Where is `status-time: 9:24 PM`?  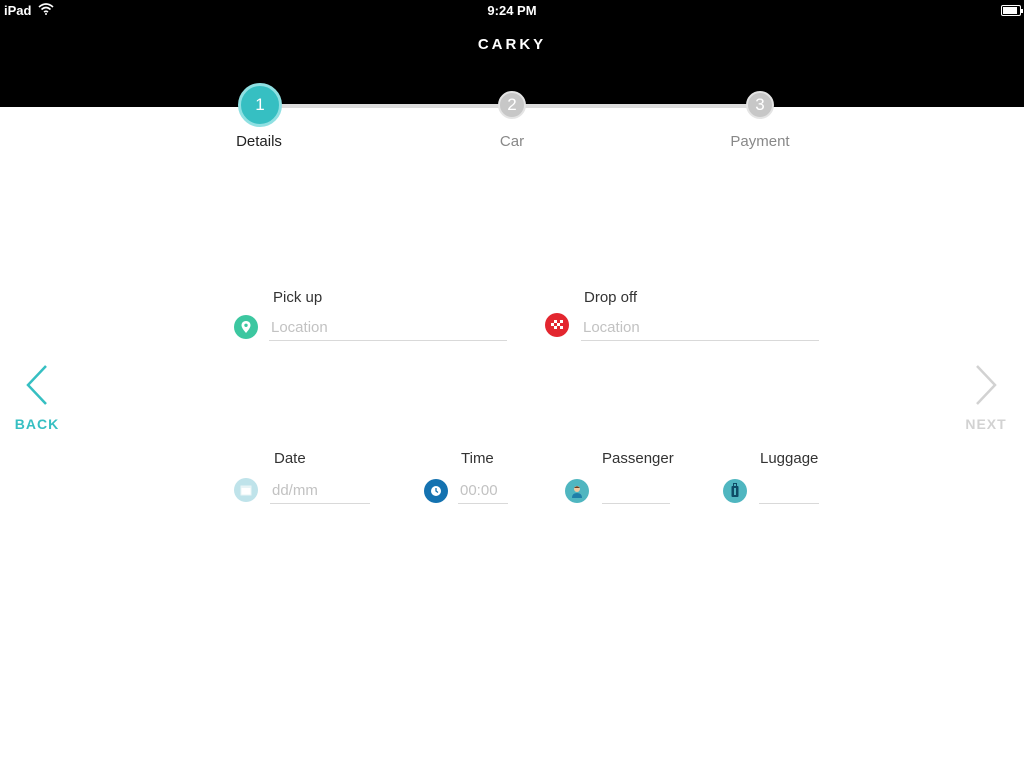
status-time: 9:24 PM is located at coordinates (512, 10).